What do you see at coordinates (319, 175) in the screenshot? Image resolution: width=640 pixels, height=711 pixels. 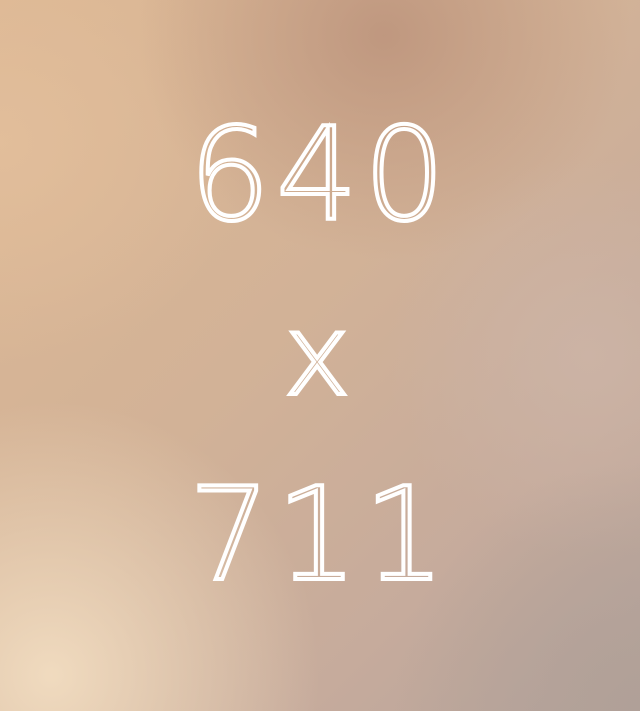 I see `width-label: 640` at bounding box center [319, 175].